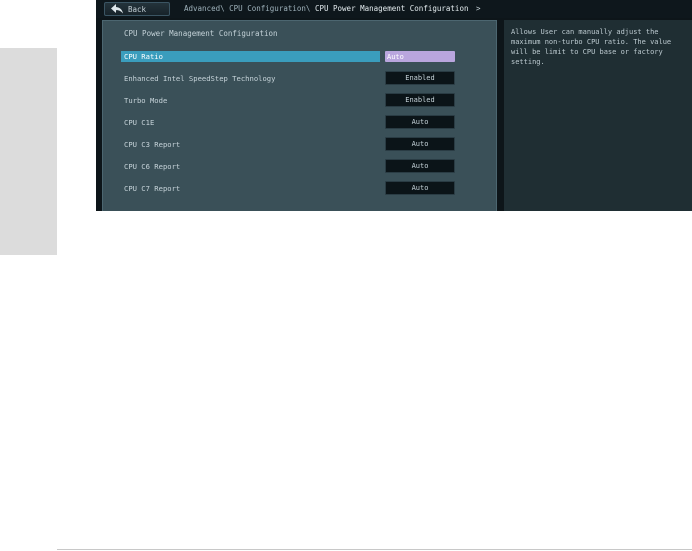  Describe the element at coordinates (152, 144) in the screenshot. I see `setting-label: CPU C3 Report` at that location.